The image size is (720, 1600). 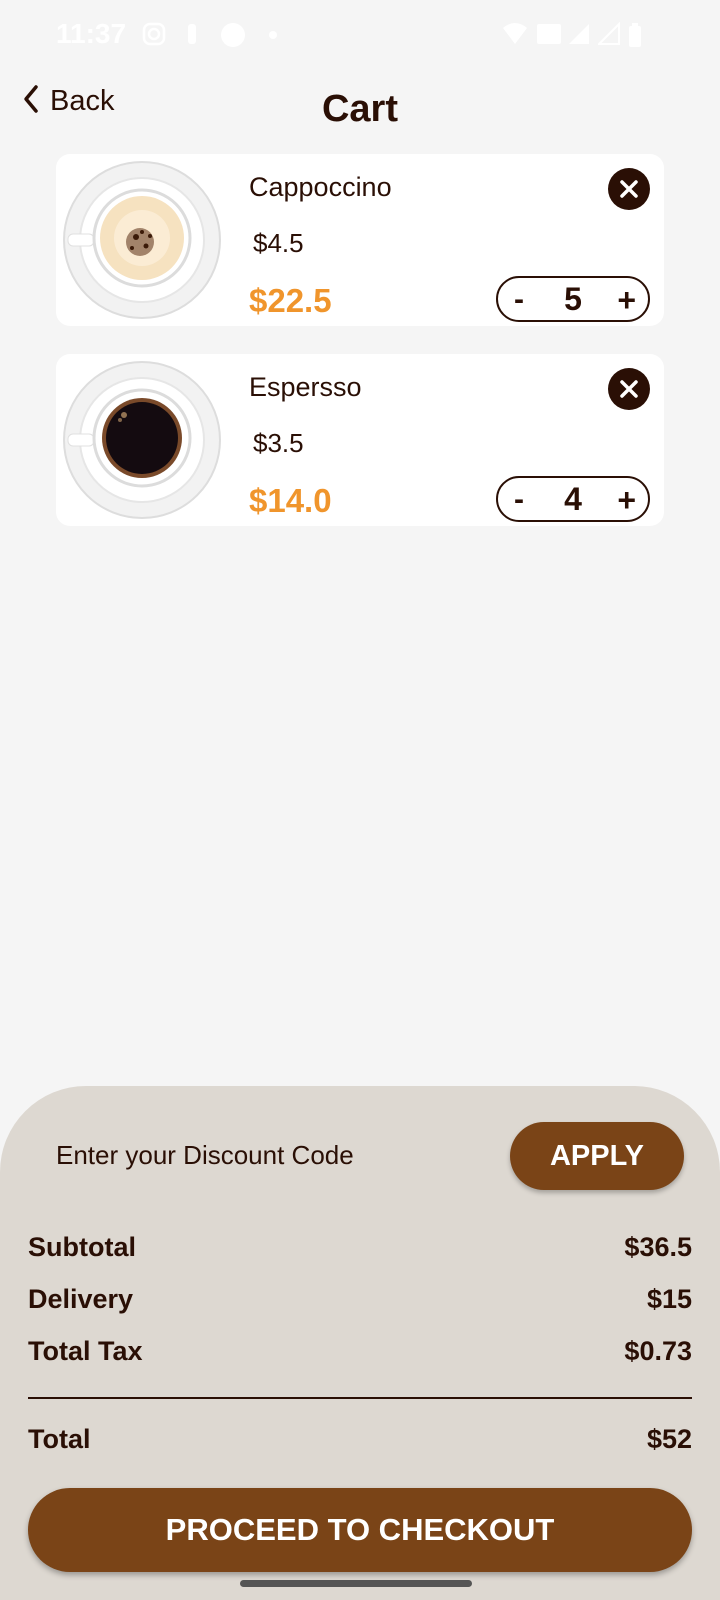 What do you see at coordinates (573, 299) in the screenshot?
I see `quantity-stepper: - 5 +` at bounding box center [573, 299].